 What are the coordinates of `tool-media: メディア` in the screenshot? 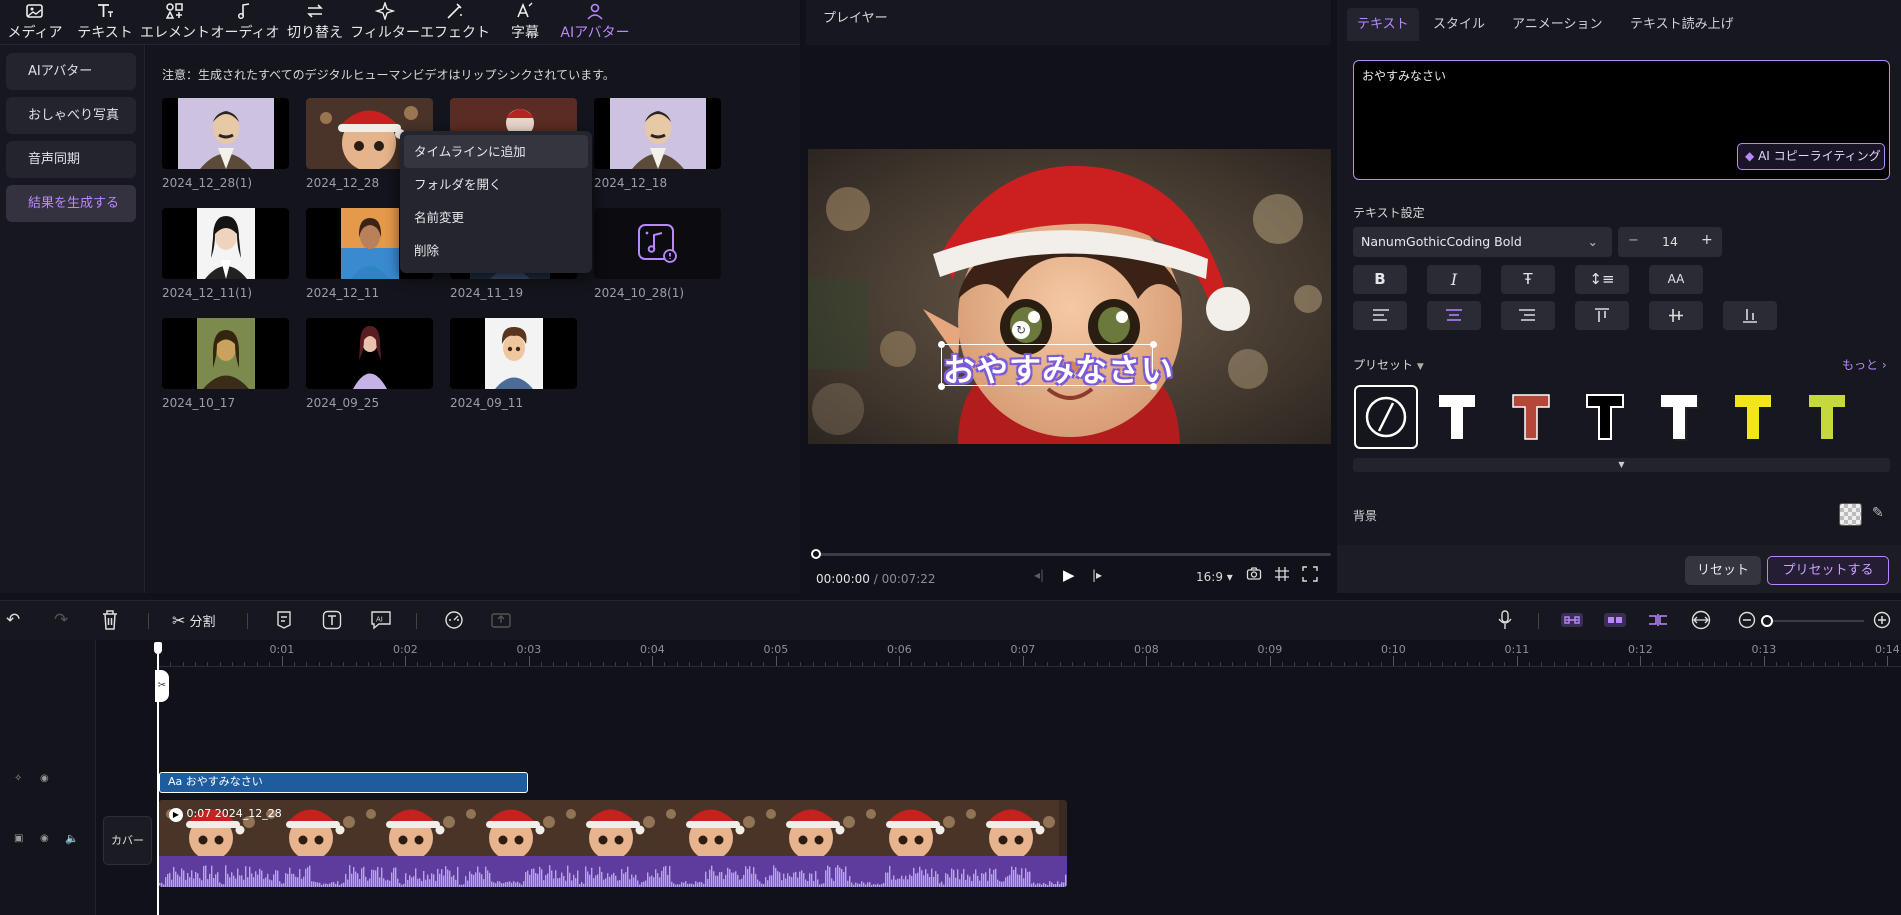 It's located at (35, 22).